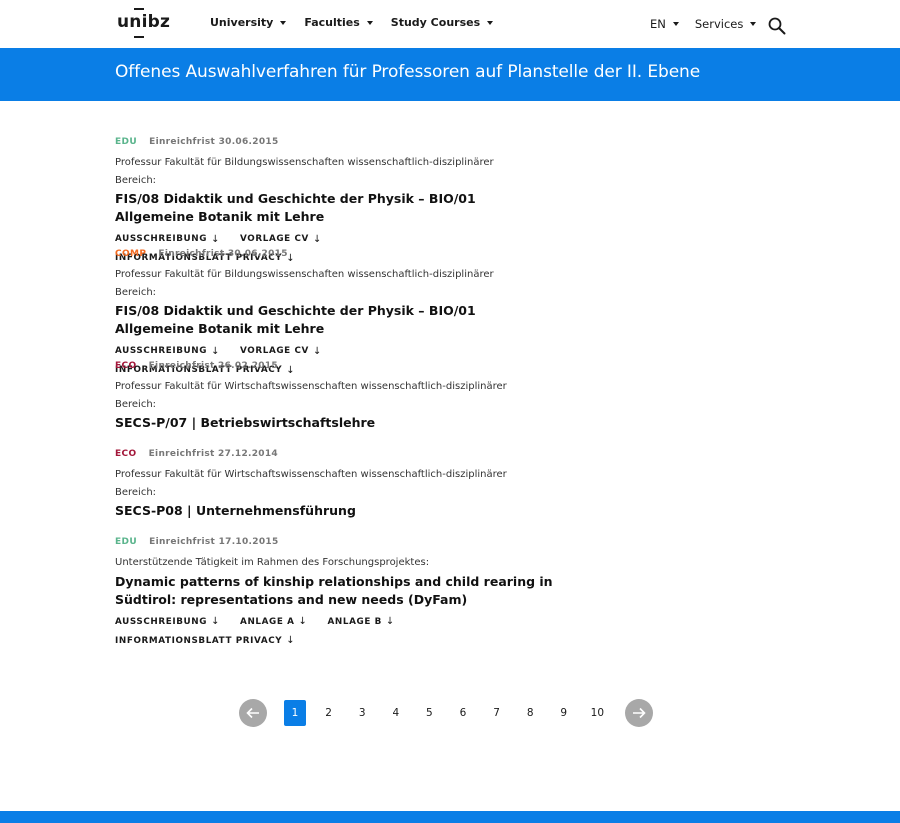 The image size is (900, 823). Describe the element at coordinates (295, 713) in the screenshot. I see `page-link-current: 1` at that location.